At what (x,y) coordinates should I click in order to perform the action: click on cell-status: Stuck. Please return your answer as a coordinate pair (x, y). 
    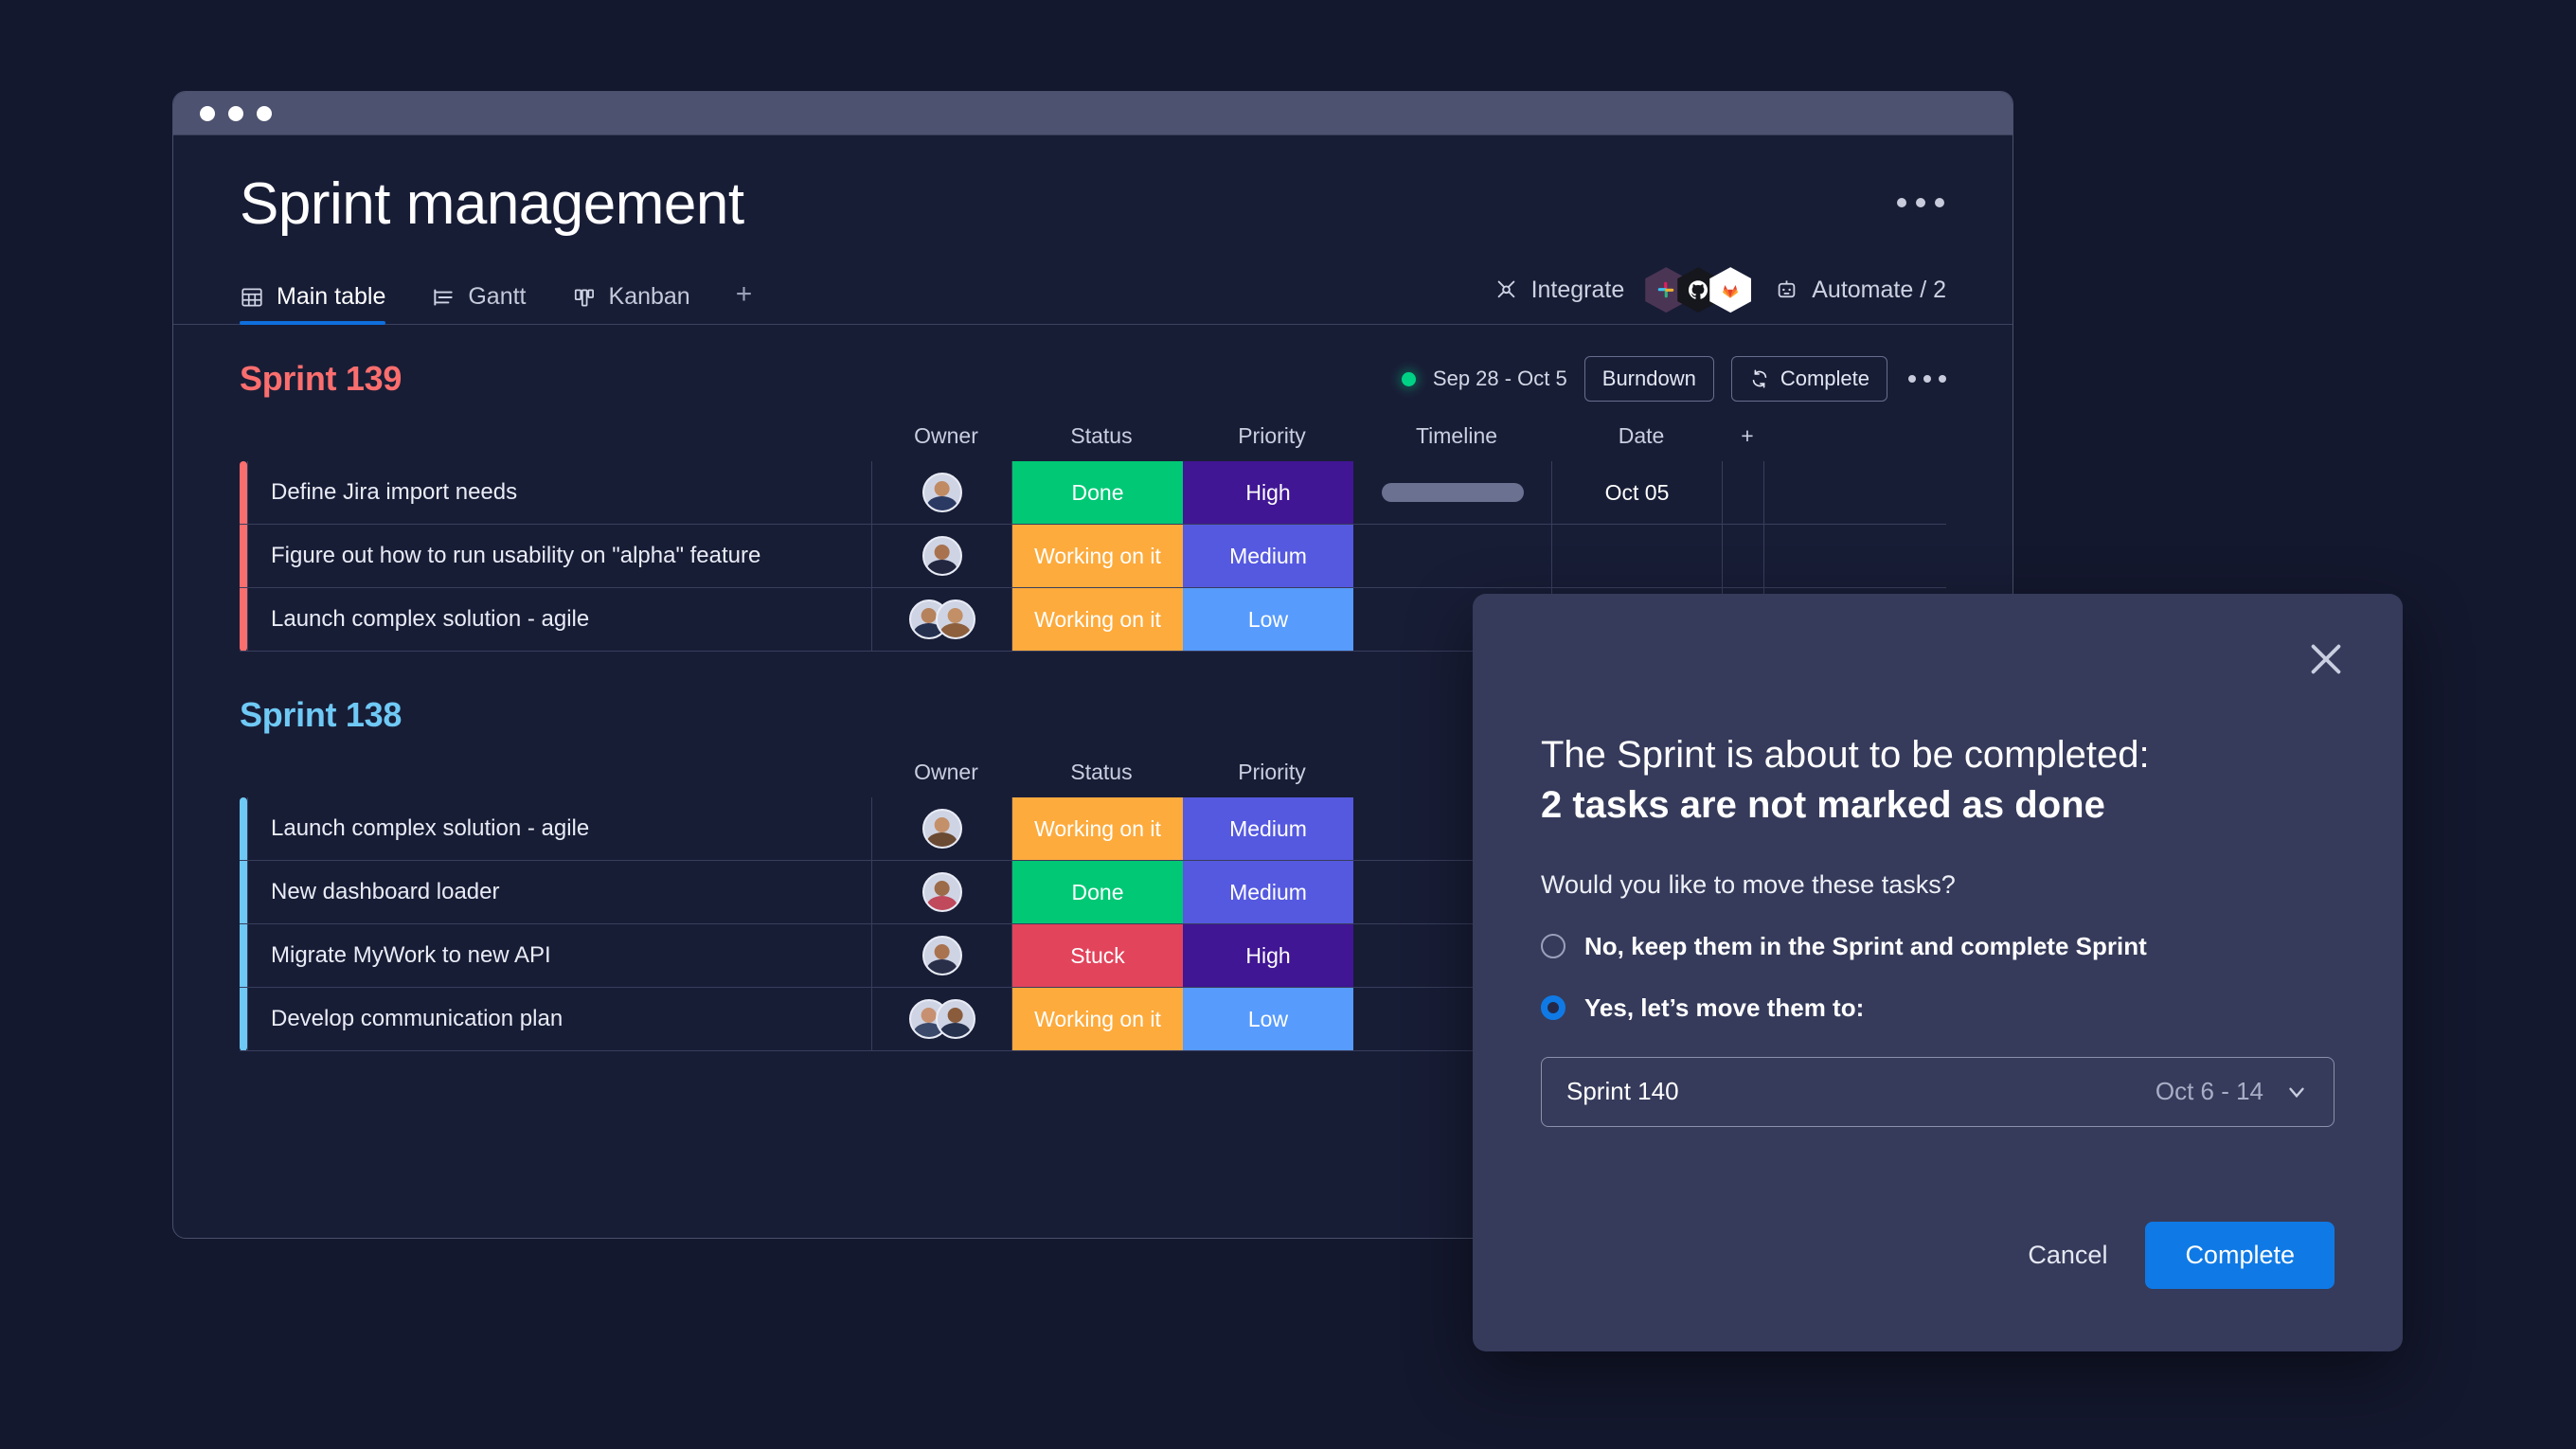
    Looking at the image, I should click on (1097, 956).